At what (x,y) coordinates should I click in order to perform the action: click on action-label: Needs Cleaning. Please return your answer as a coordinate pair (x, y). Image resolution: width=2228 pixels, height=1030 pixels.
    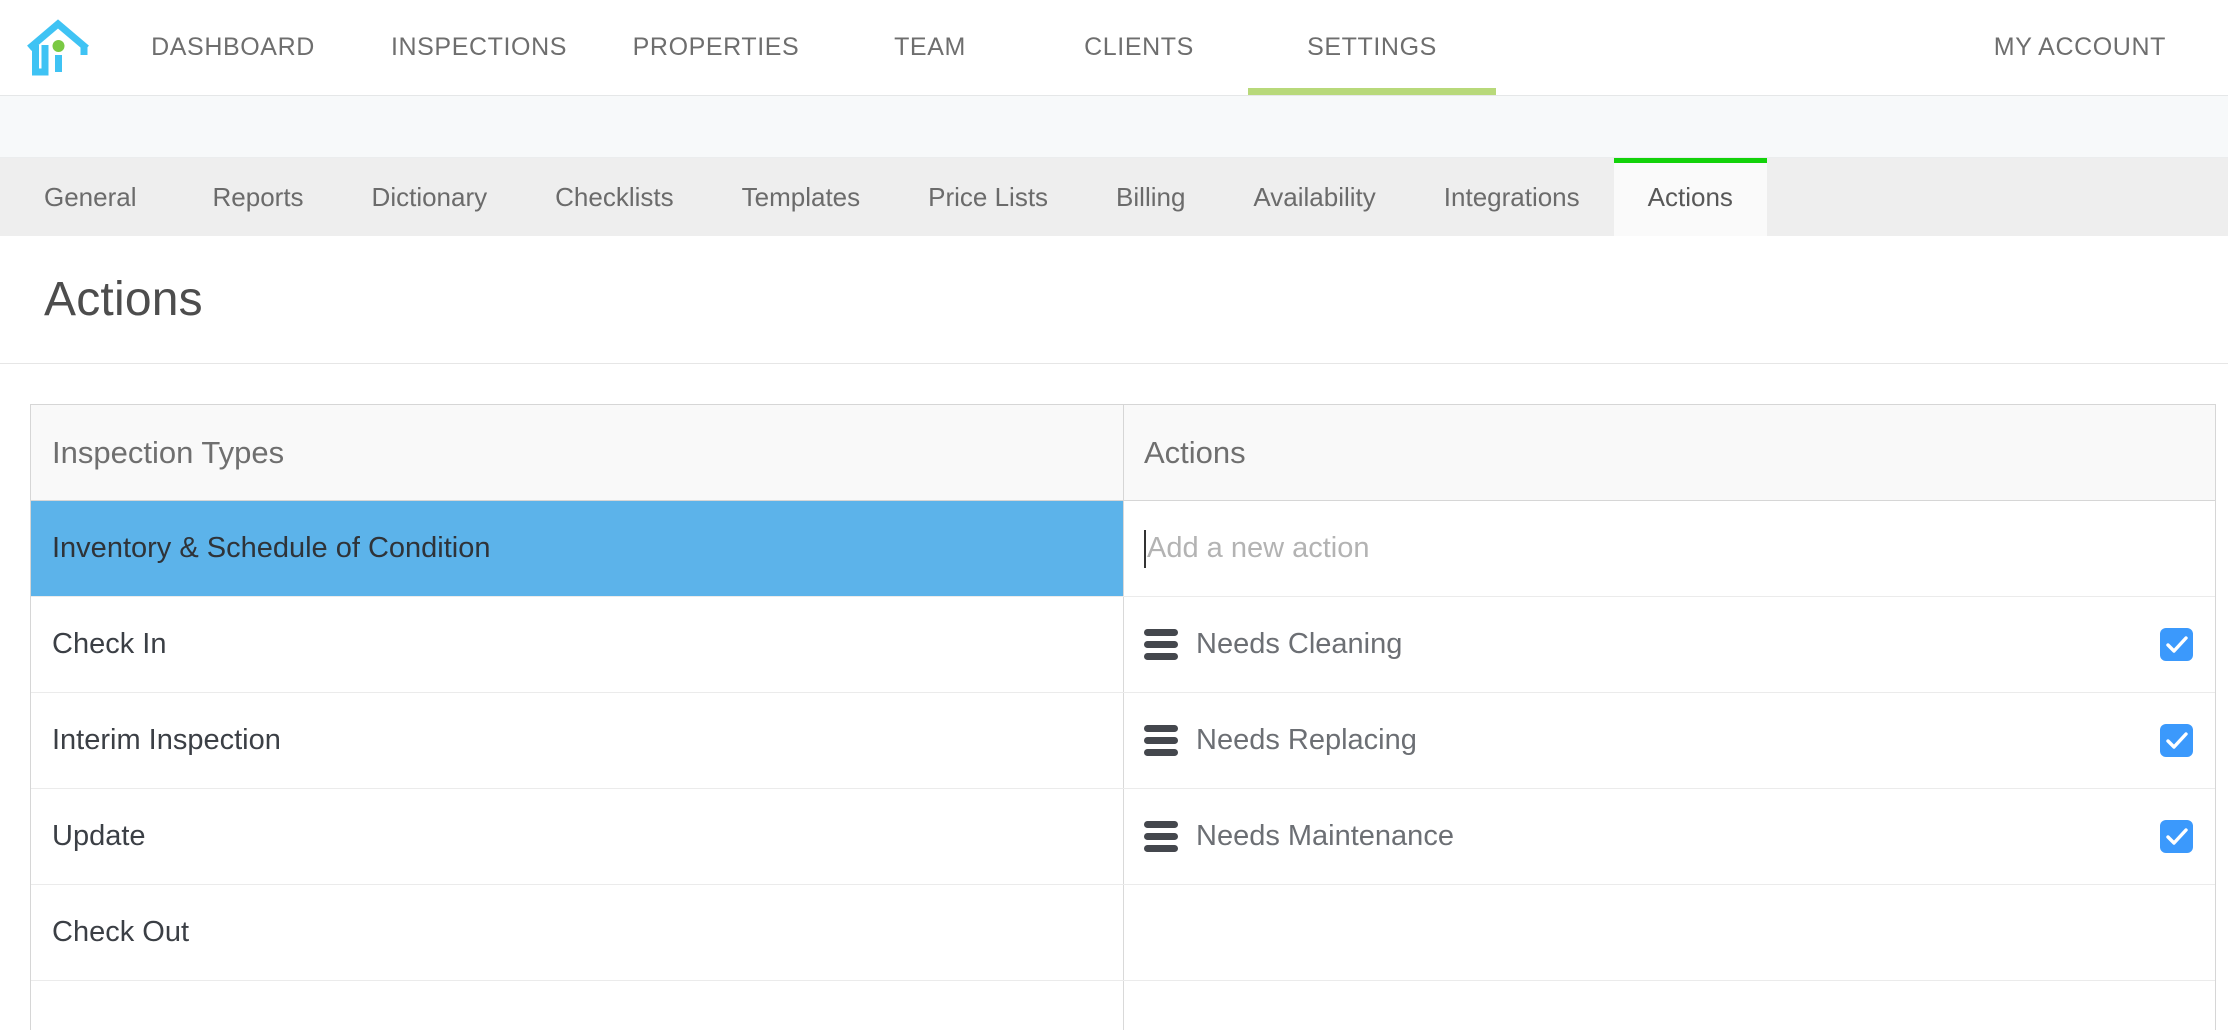
    Looking at the image, I should click on (1299, 644).